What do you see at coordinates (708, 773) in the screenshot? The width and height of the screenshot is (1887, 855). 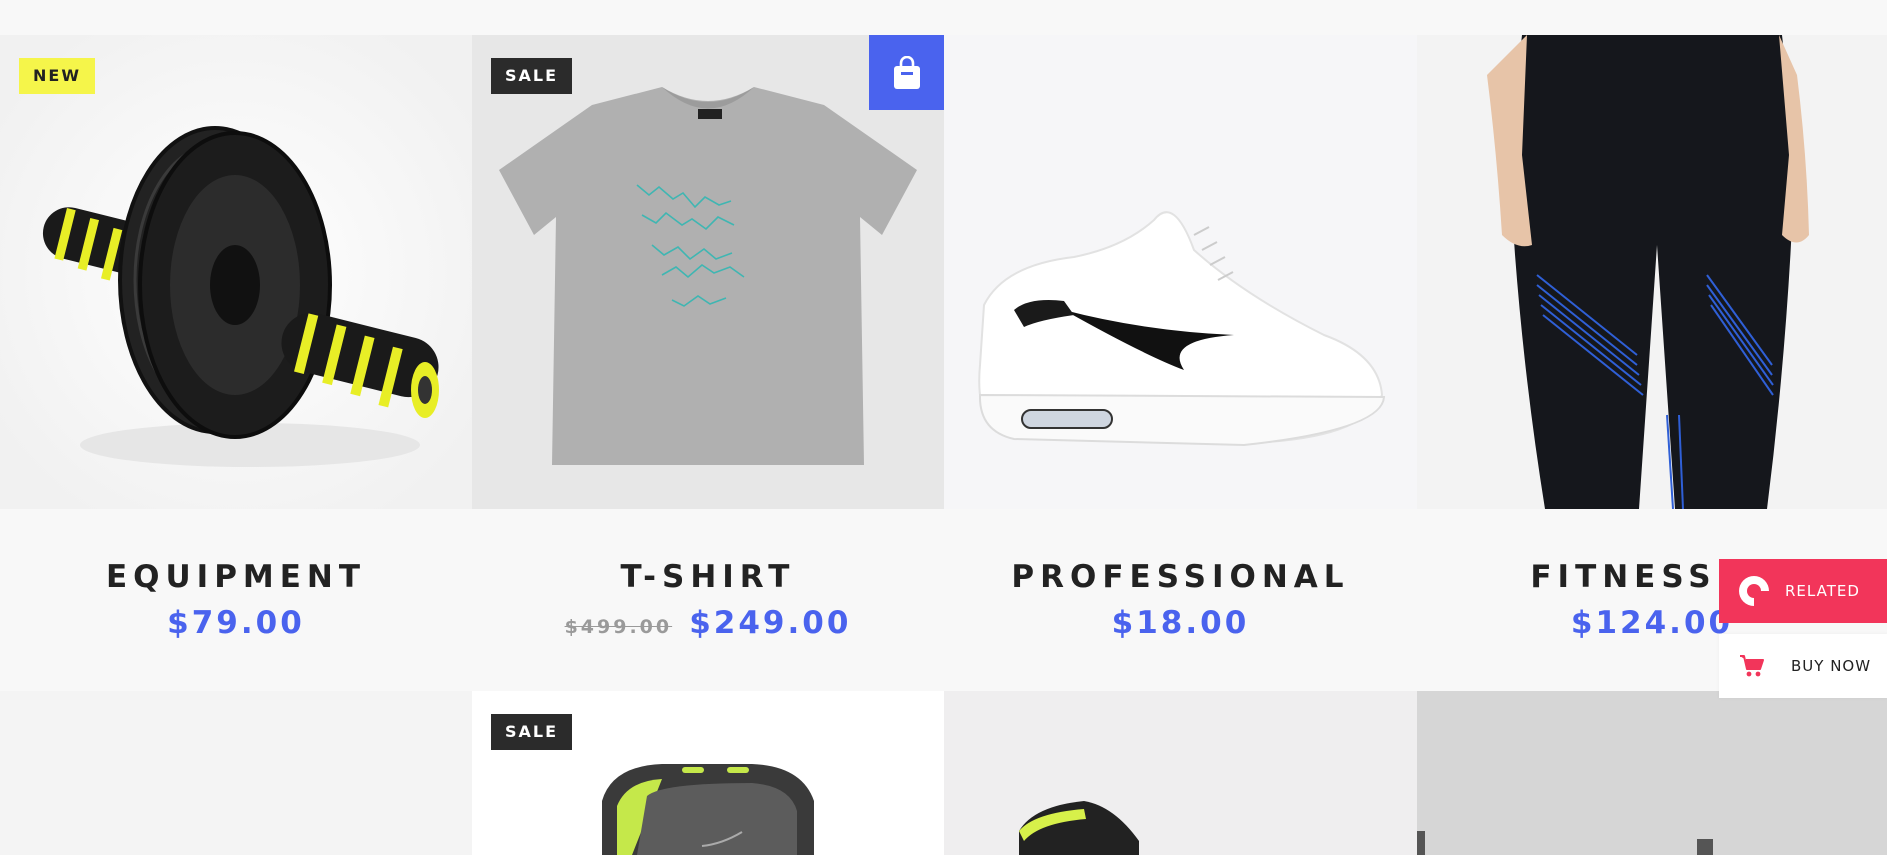 I see `product-image-row2-2: SALE` at bounding box center [708, 773].